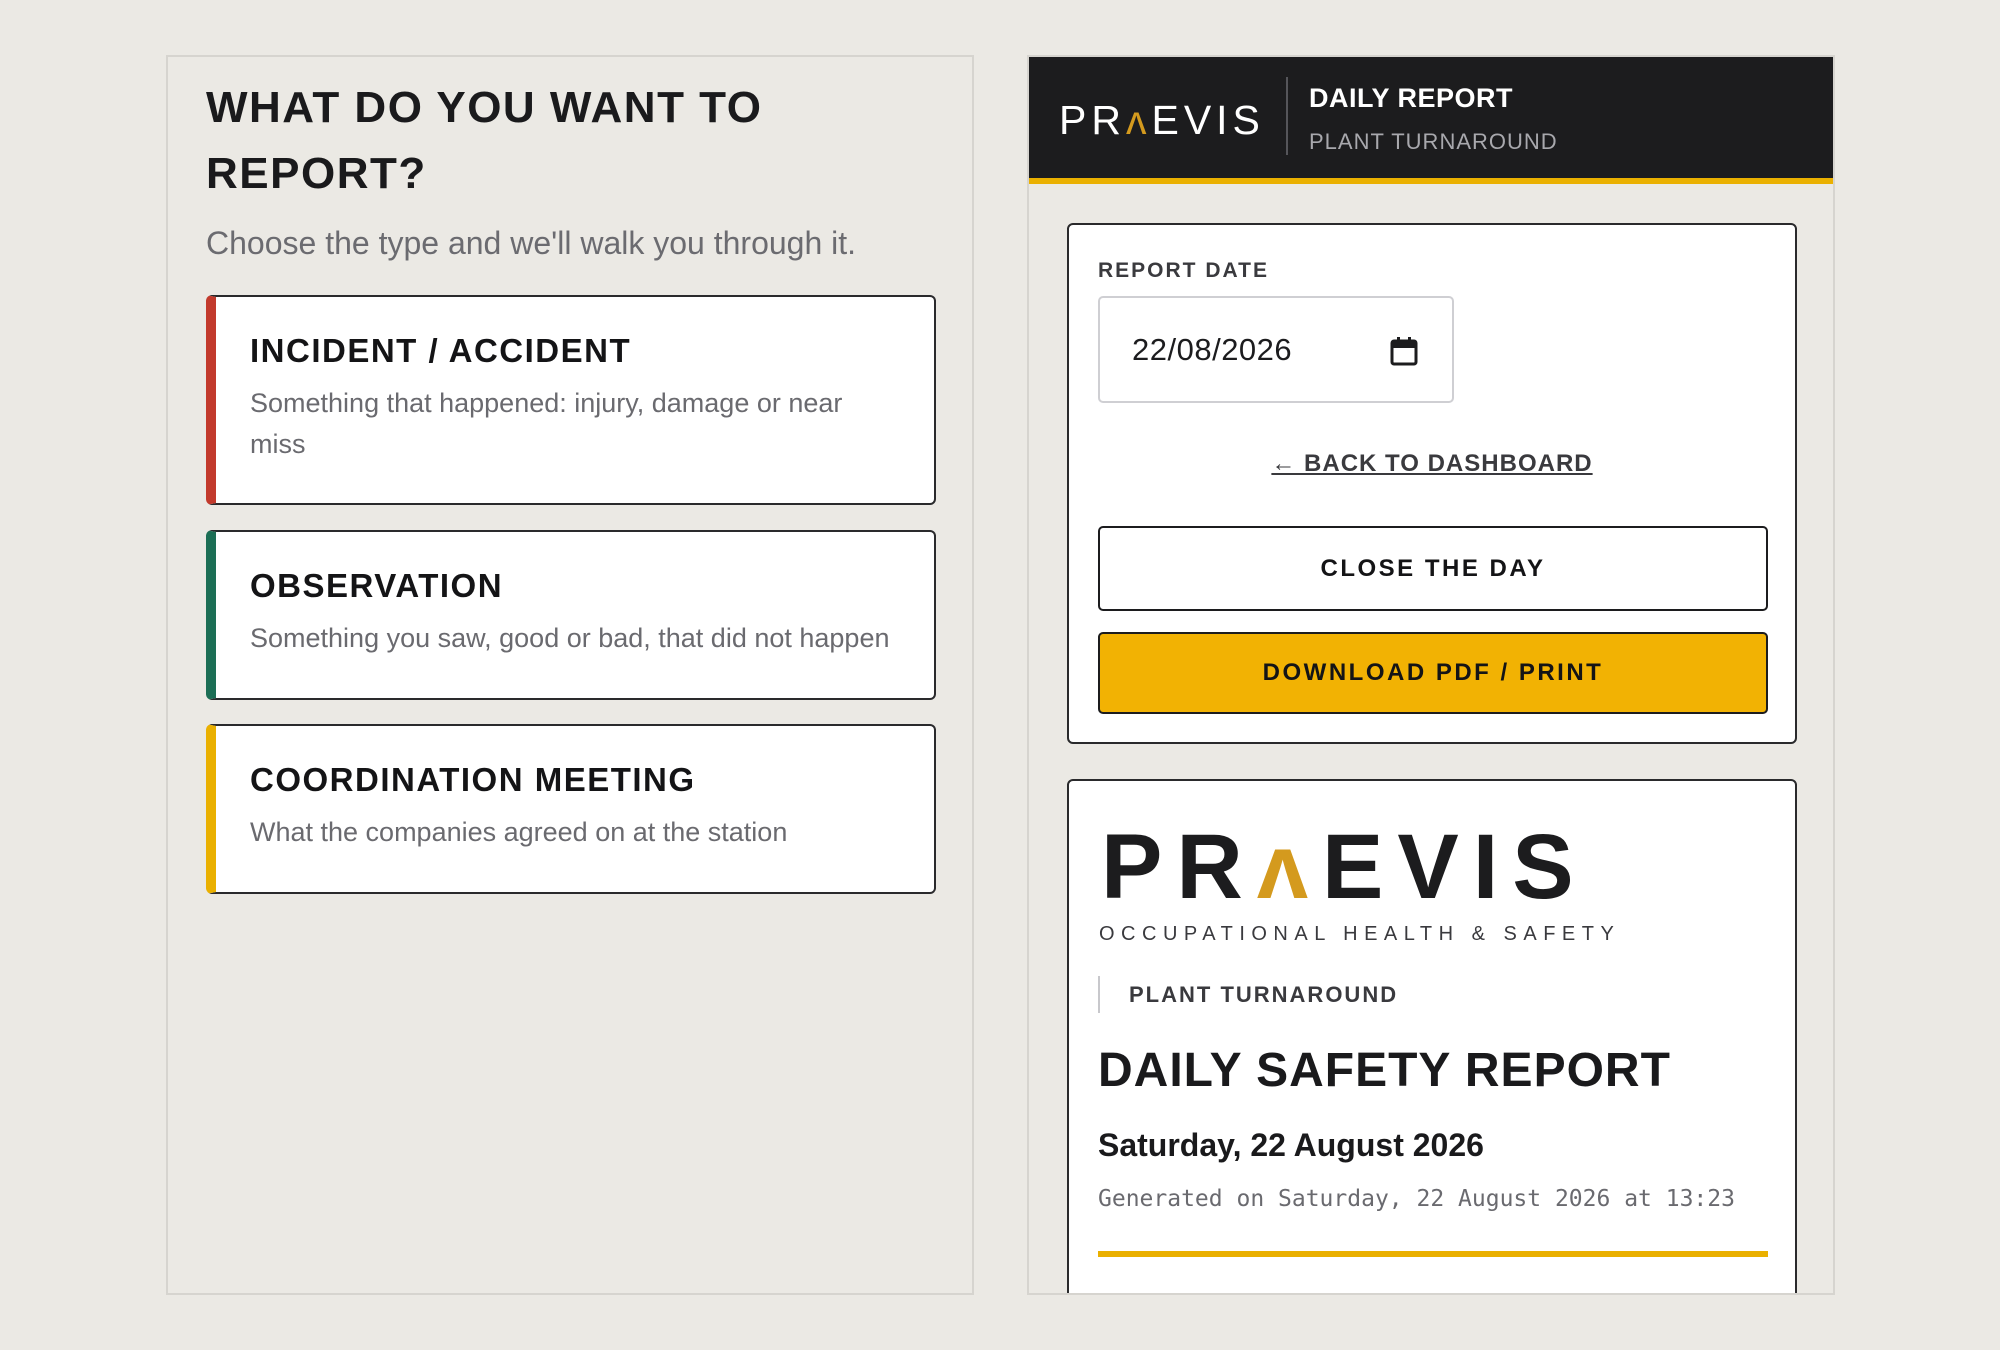 The width and height of the screenshot is (2000, 1350). I want to click on option-title: COORDINATION MEETING, so click(473, 779).